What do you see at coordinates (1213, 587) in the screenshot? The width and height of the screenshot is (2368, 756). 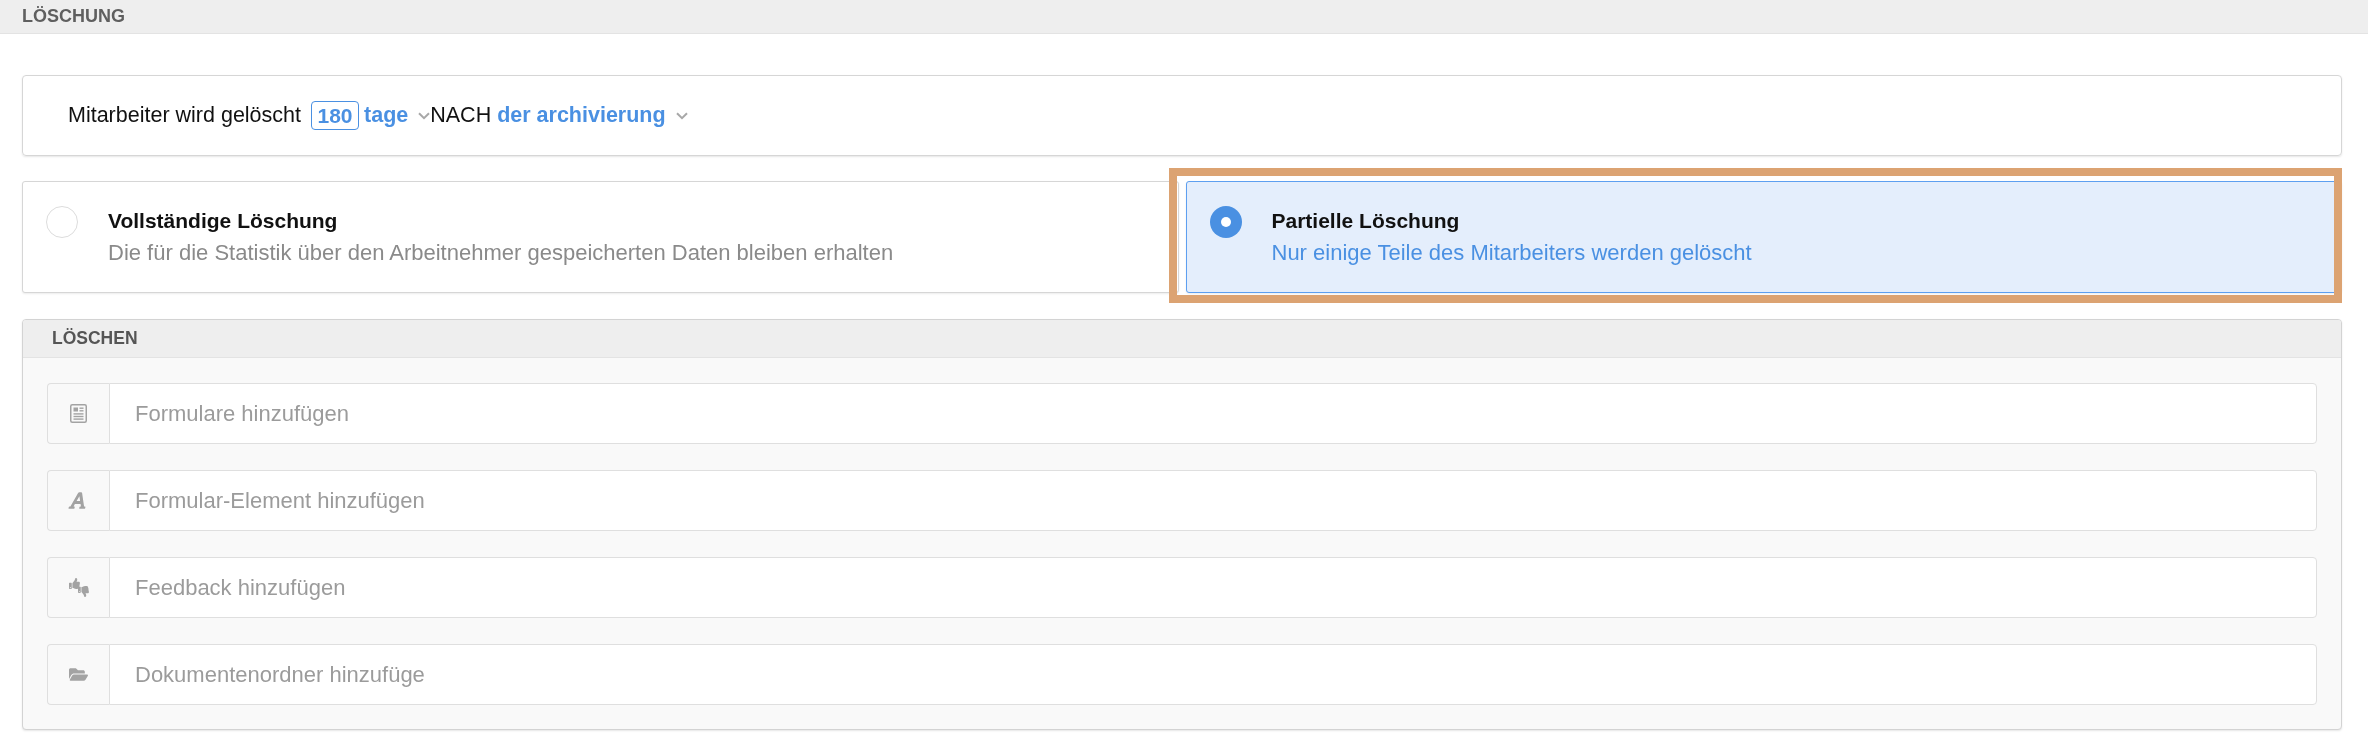 I see `input-field: Feedback hinzufügen` at bounding box center [1213, 587].